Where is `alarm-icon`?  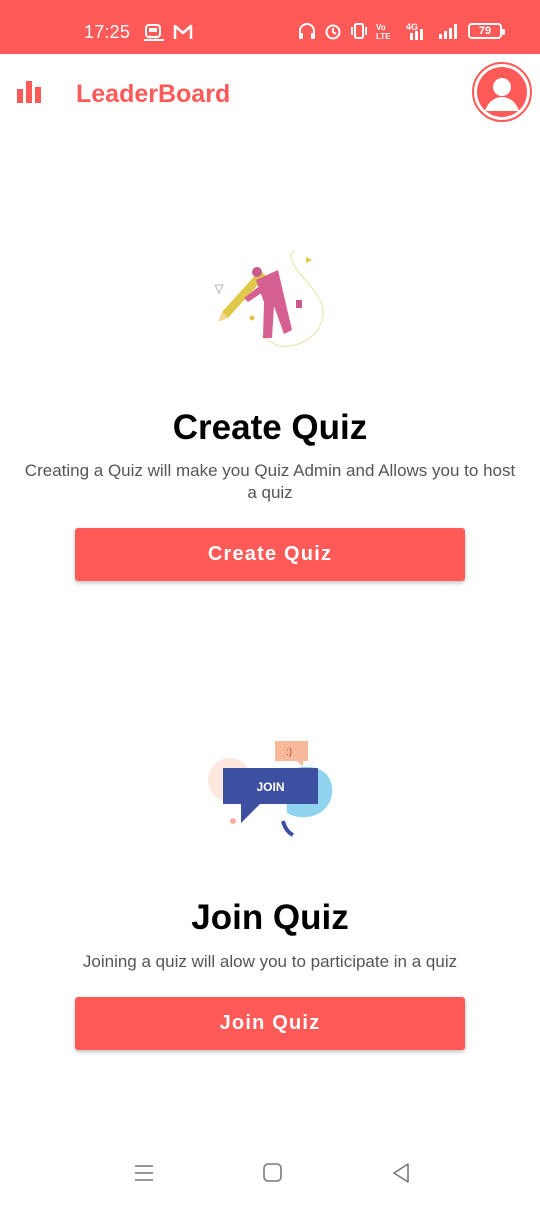 alarm-icon is located at coordinates (333, 31).